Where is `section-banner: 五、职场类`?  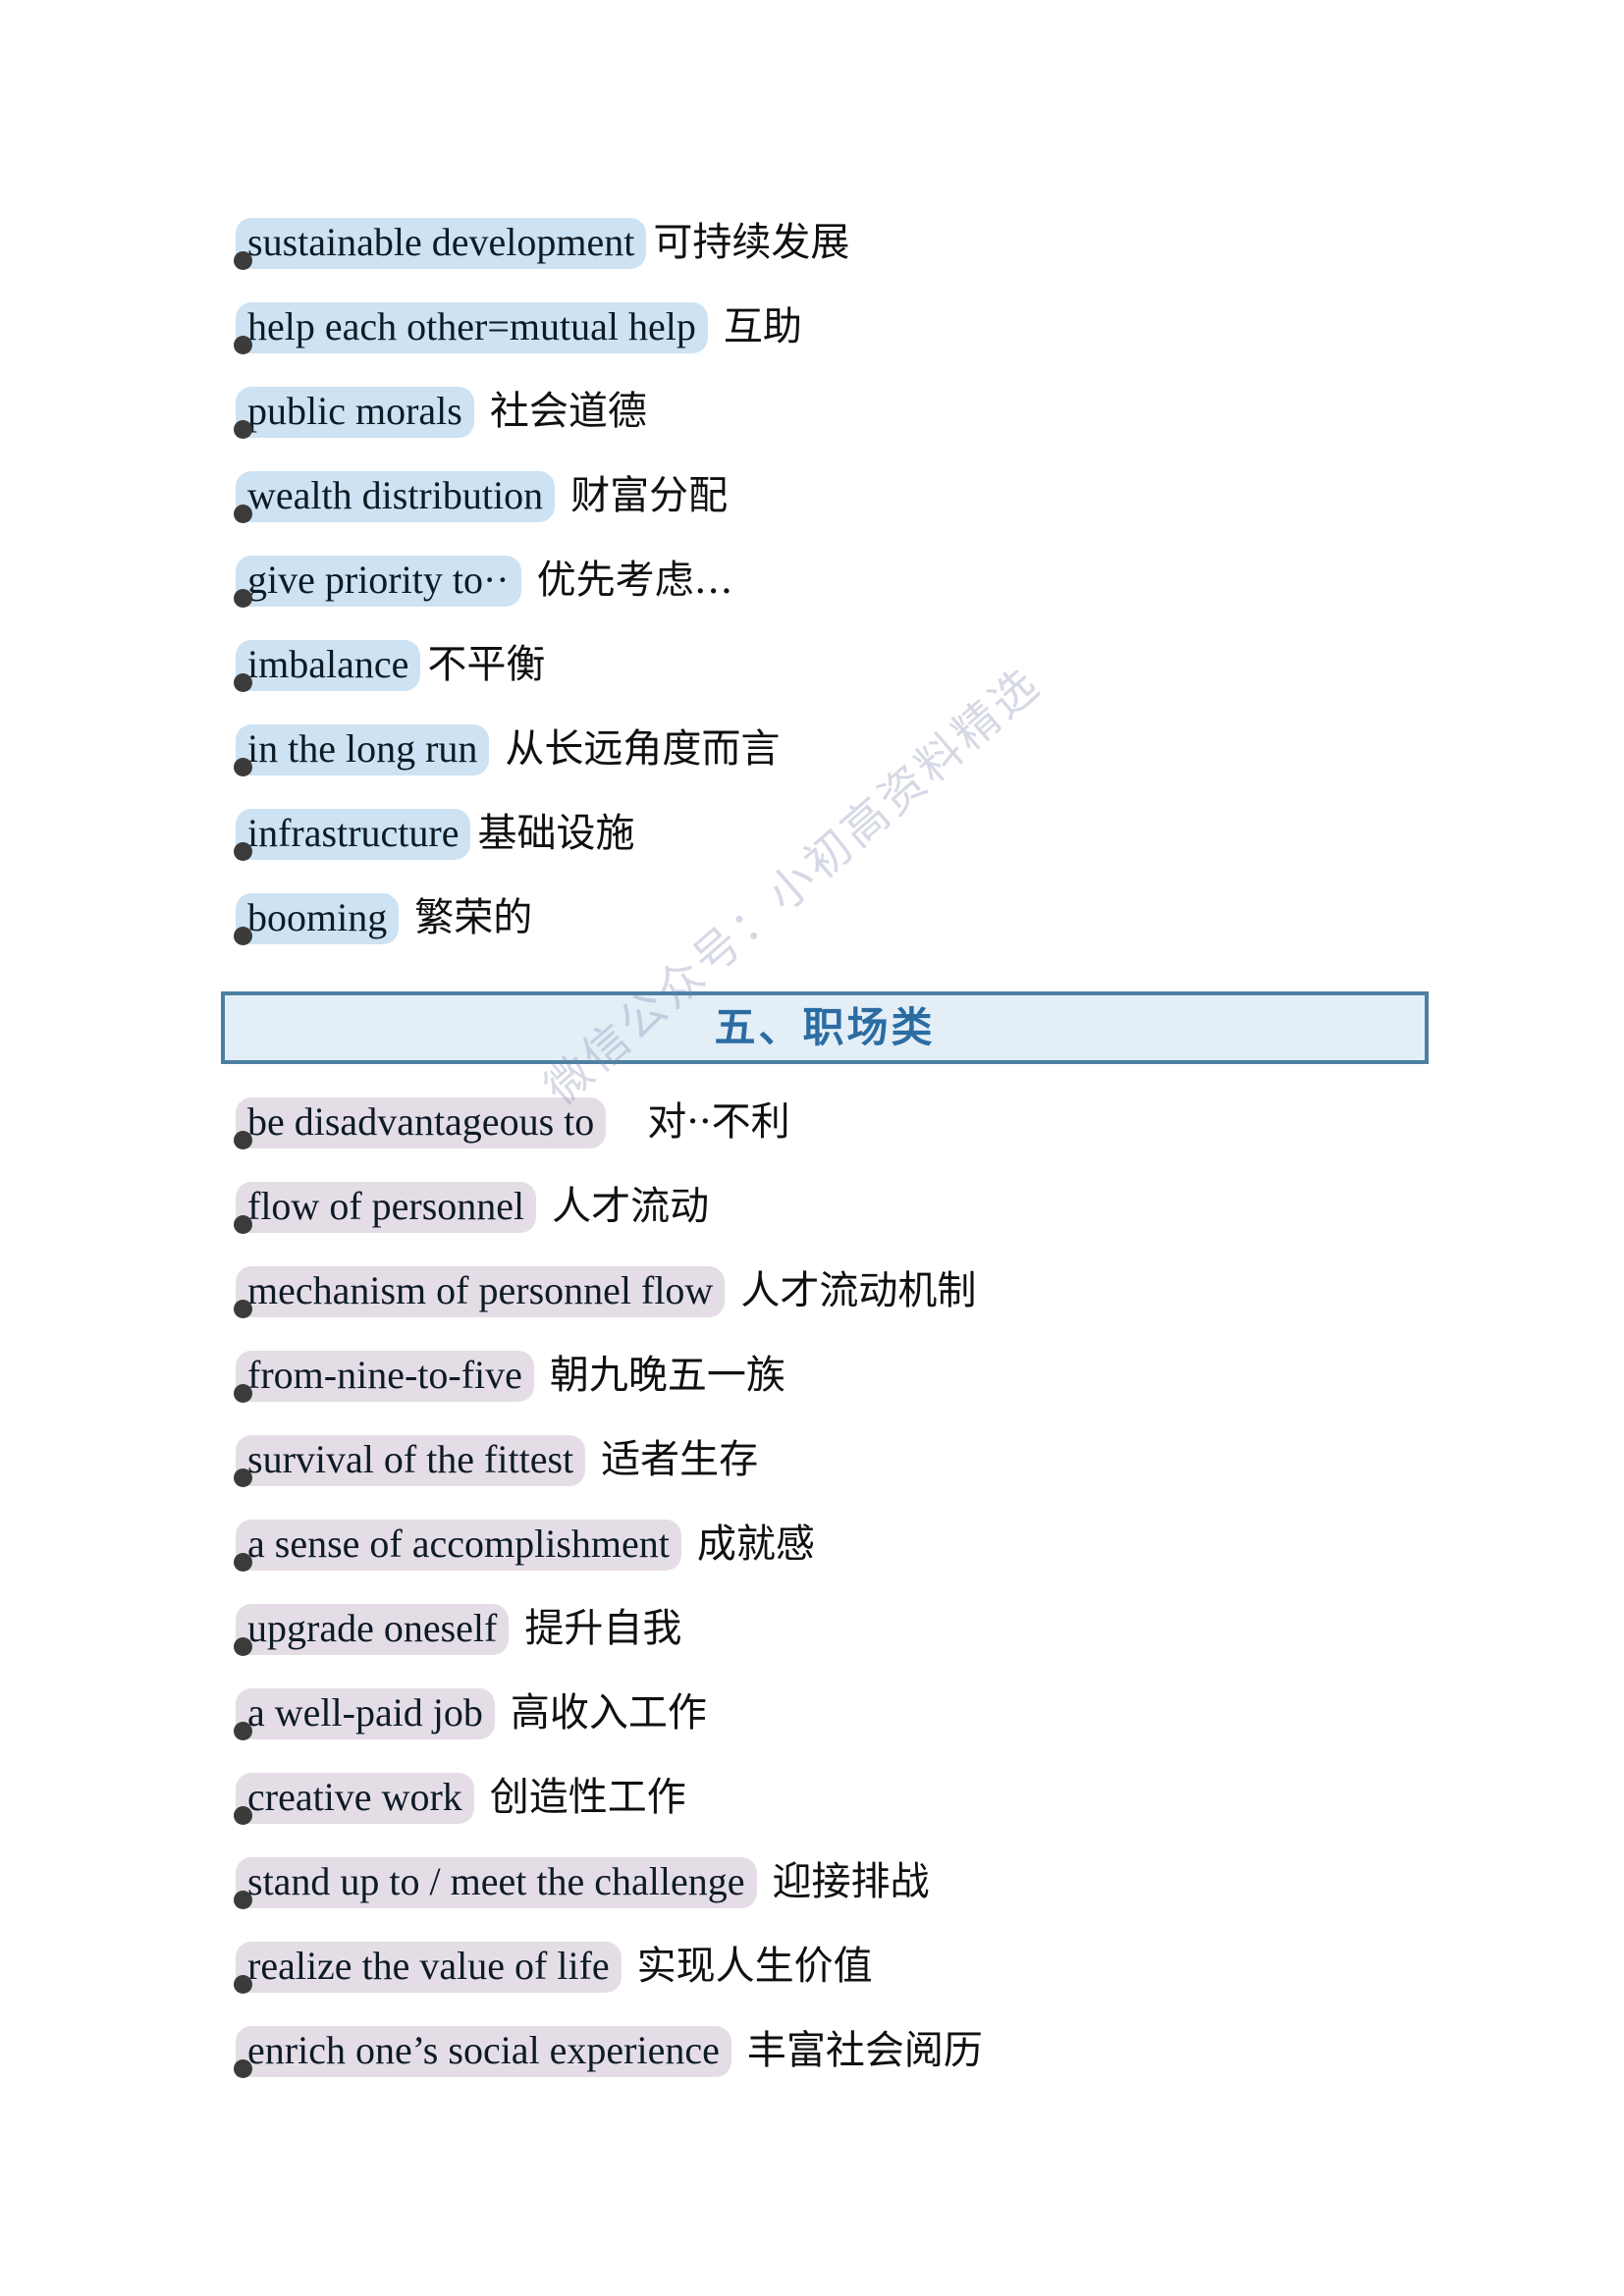
section-banner: 五、职场类 is located at coordinates (825, 1028).